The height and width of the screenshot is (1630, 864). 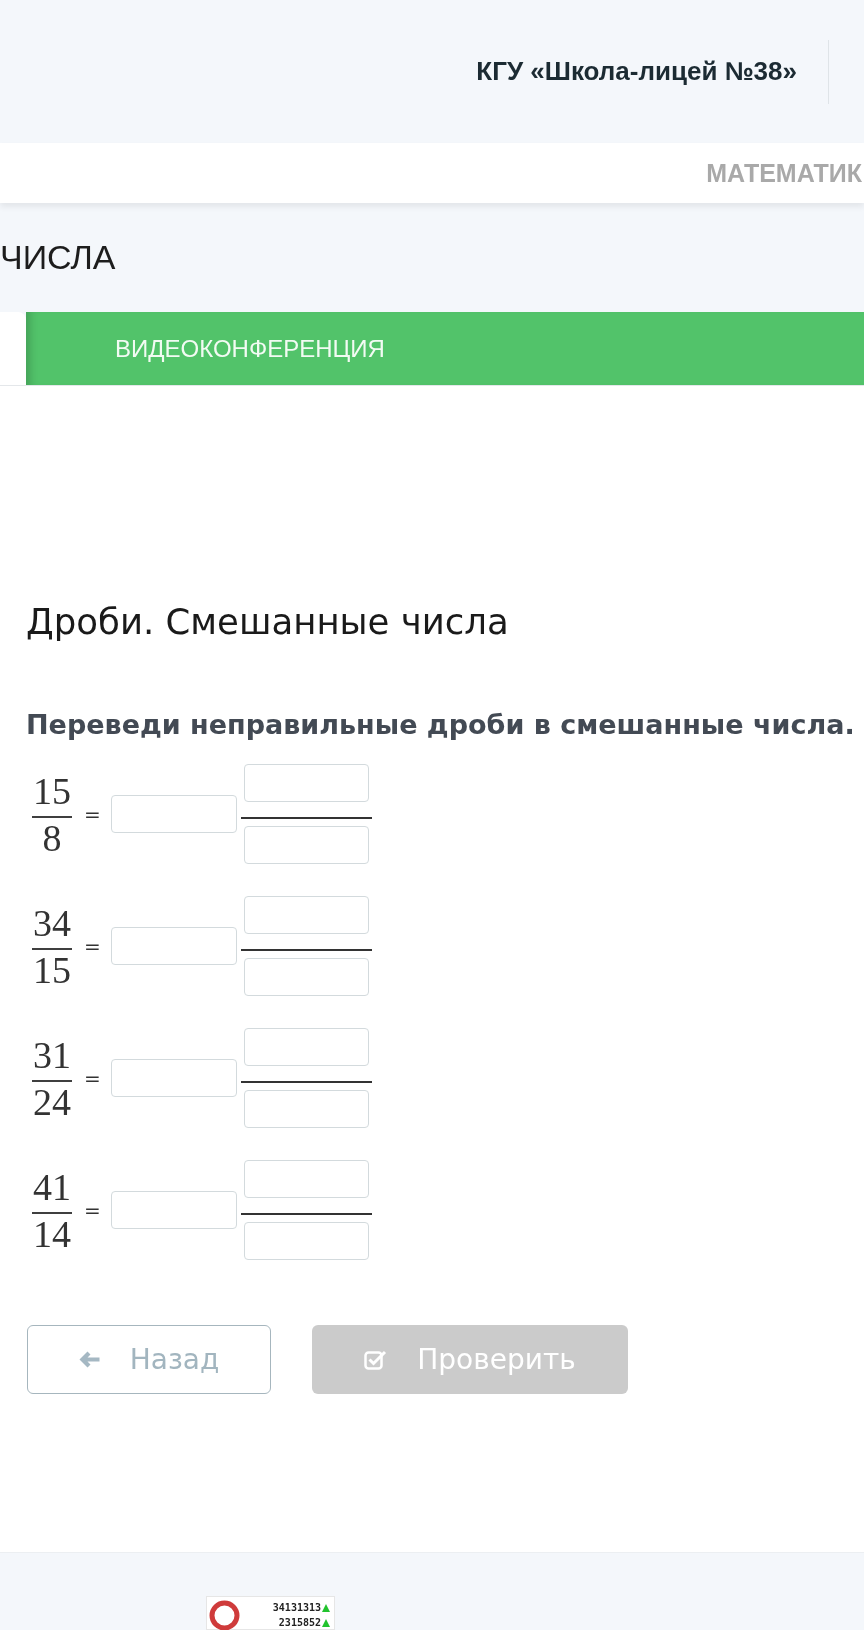 I want to click on tab: ВИДЕОКОНФЕРЕНЦИЯ, so click(x=445, y=348).